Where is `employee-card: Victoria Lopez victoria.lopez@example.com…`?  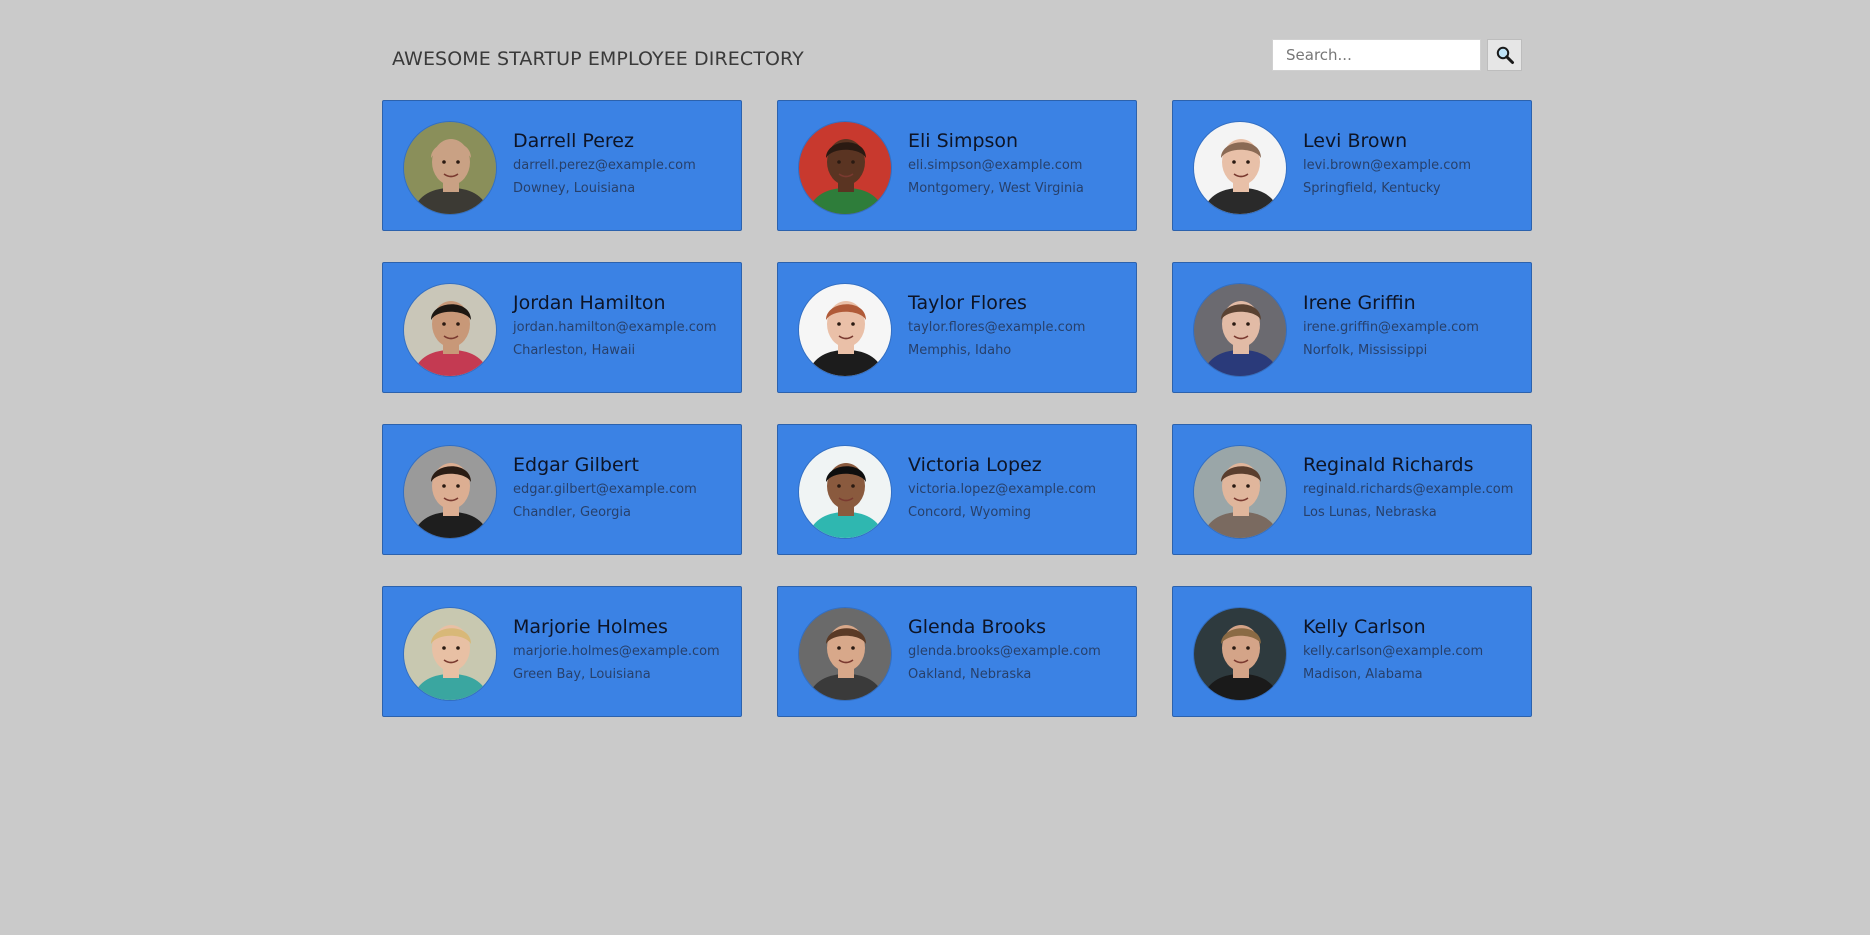
employee-card: Victoria Lopez victoria.lopez@example.com… is located at coordinates (957, 489).